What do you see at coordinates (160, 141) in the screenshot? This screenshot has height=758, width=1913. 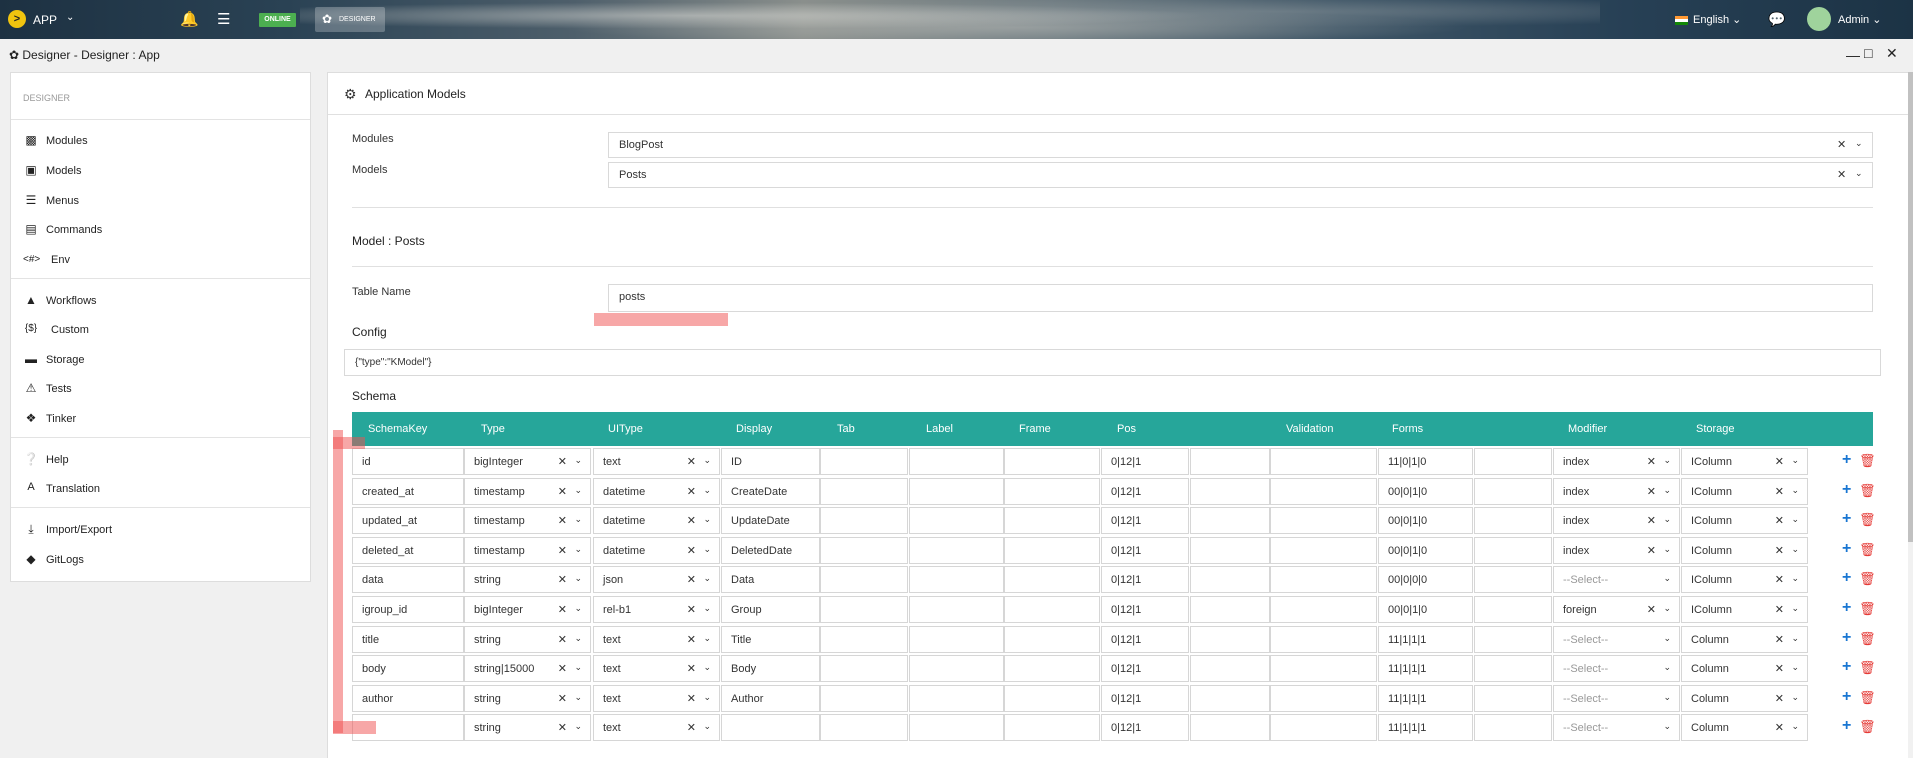 I see `sidebar-item-modules: ▩ Modules` at bounding box center [160, 141].